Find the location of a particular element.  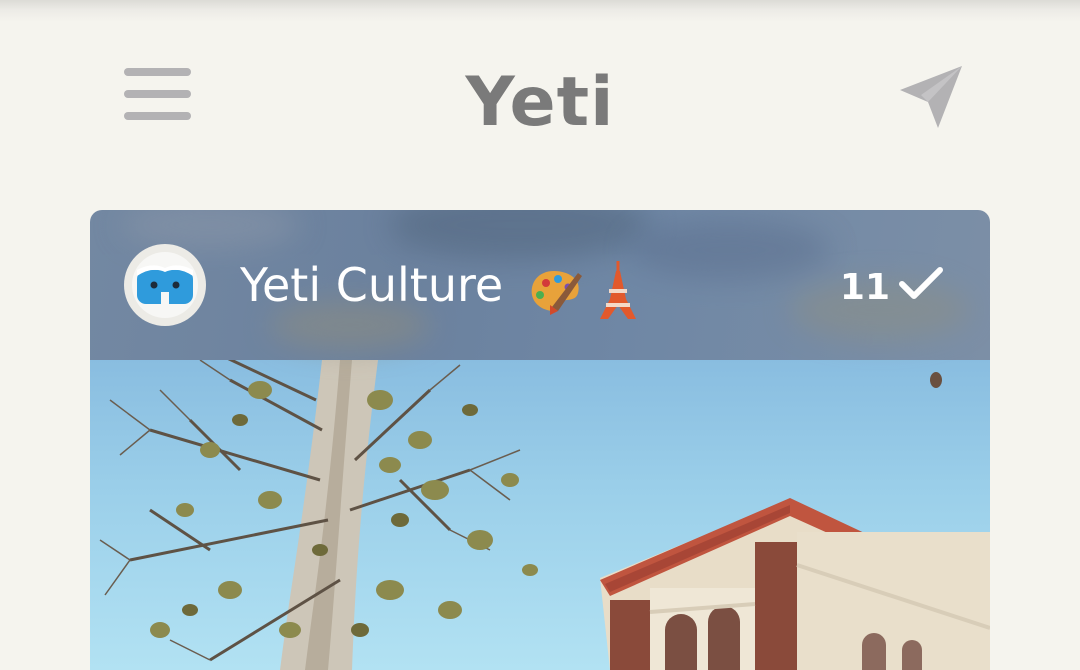

channel-title: Yeti Culture is located at coordinates (439, 285).